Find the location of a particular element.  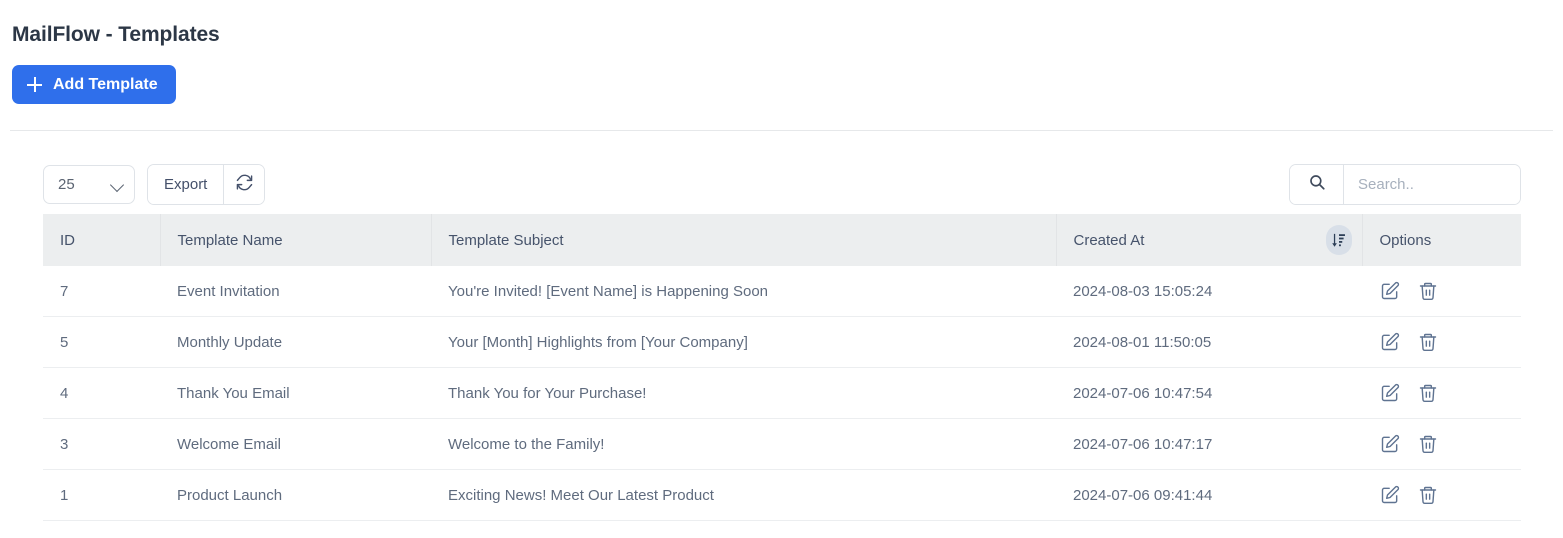

cell-subject: Thank You for Your Purchase! is located at coordinates (743, 393).